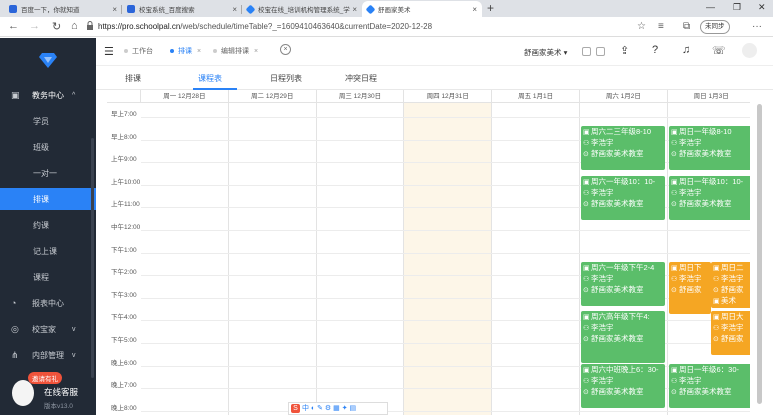 The height and width of the screenshot is (415, 773). I want to click on collections-icon: ⧉, so click(686, 26).